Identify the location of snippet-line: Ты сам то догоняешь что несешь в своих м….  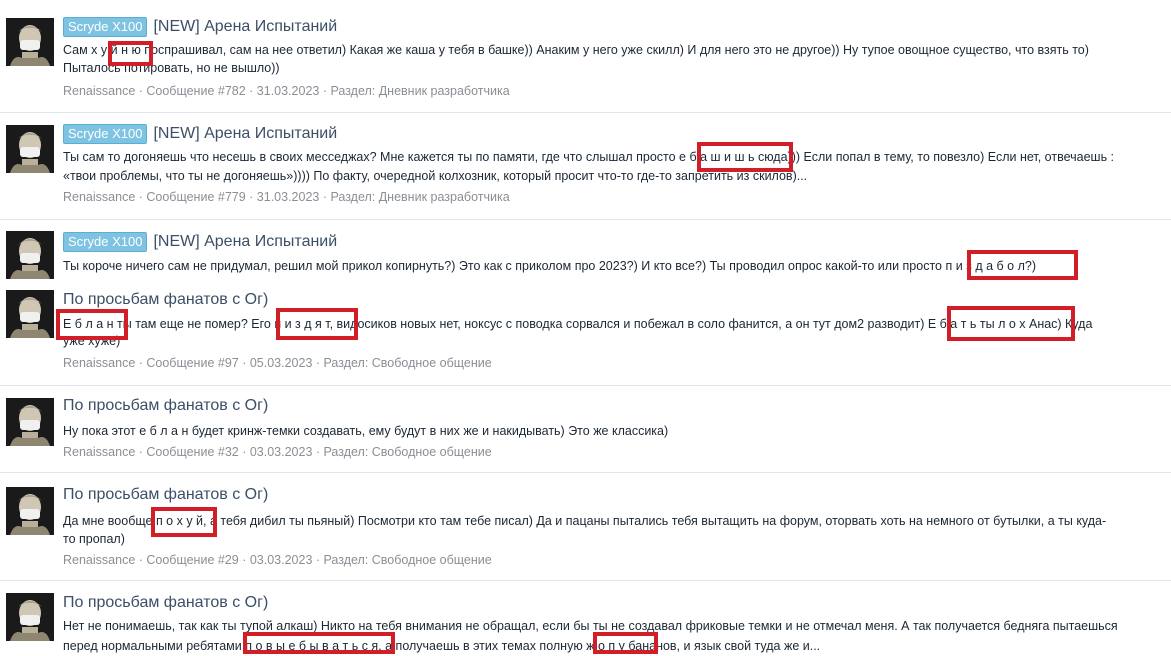
(589, 157).